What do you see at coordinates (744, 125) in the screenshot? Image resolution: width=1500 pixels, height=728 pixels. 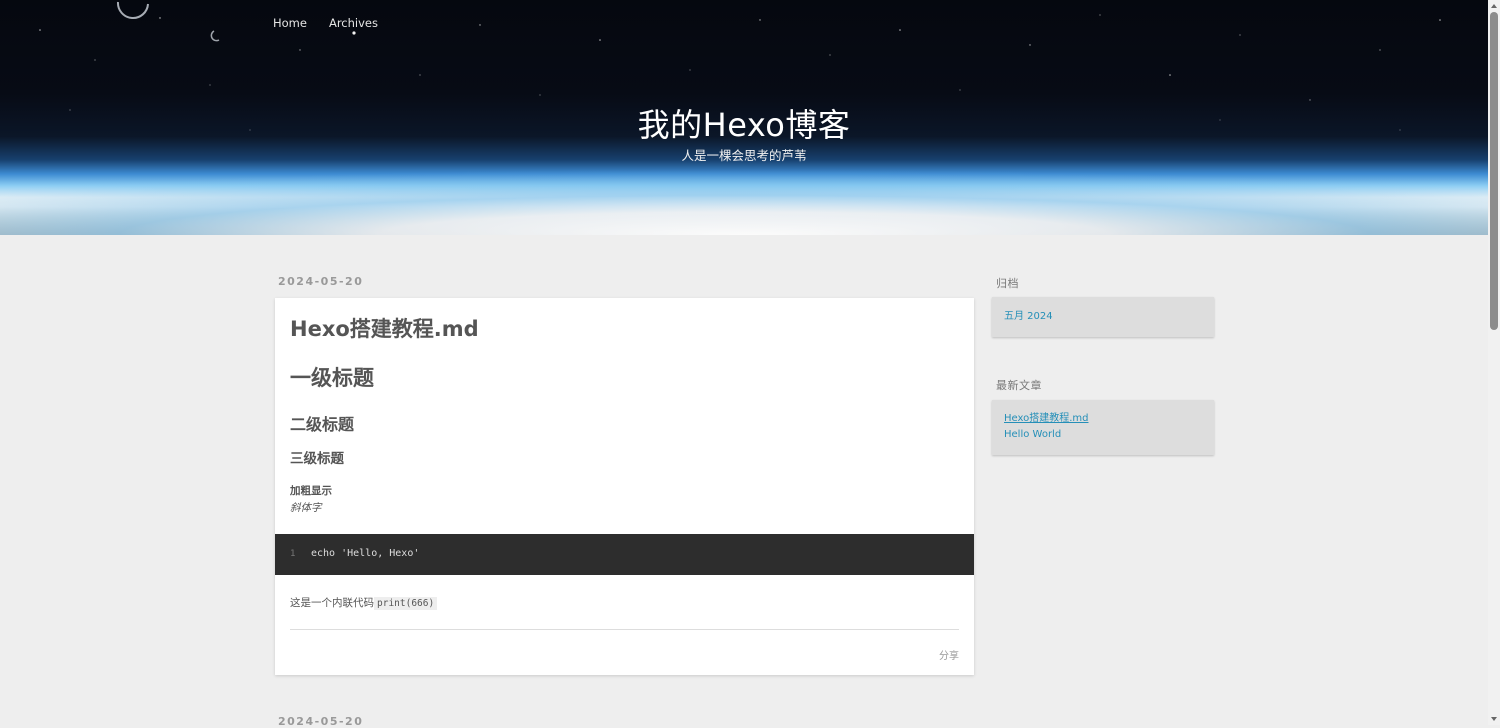 I see `site-title: 我的Hexo博客` at bounding box center [744, 125].